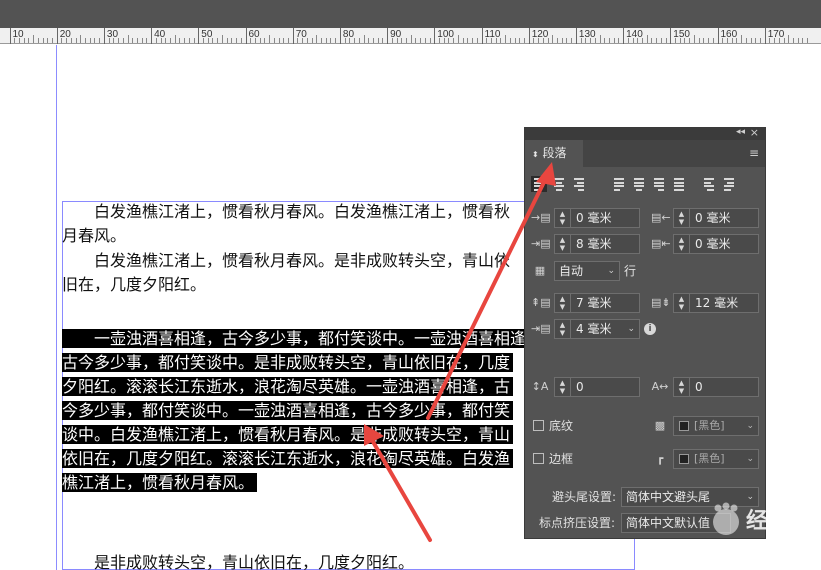 Image resolution: width=821 pixels, height=570 pixels. What do you see at coordinates (748, 545) in the screenshot?
I see `watermark-site: jingyan.baidu.com` at bounding box center [748, 545].